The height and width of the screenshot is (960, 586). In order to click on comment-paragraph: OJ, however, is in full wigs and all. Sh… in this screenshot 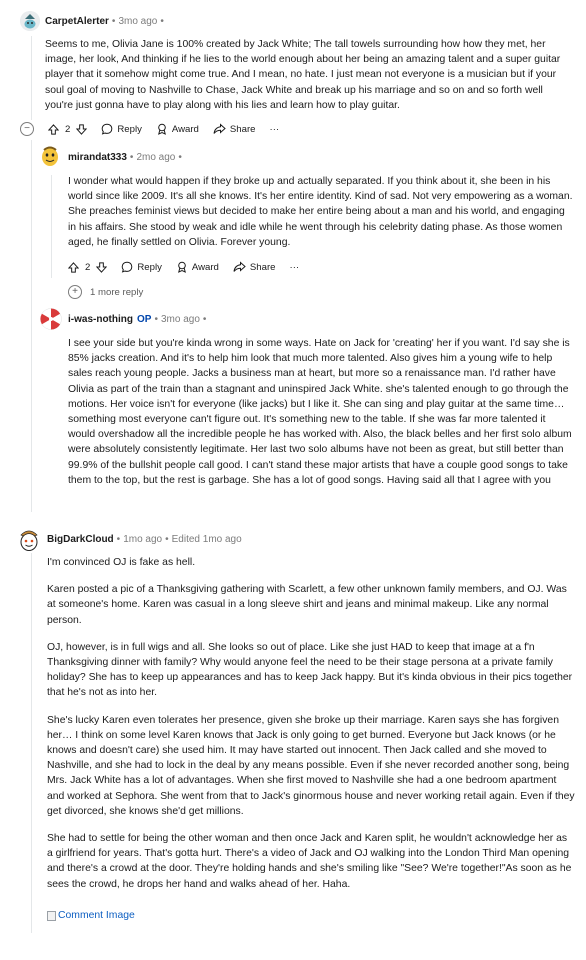, I will do `click(310, 670)`.